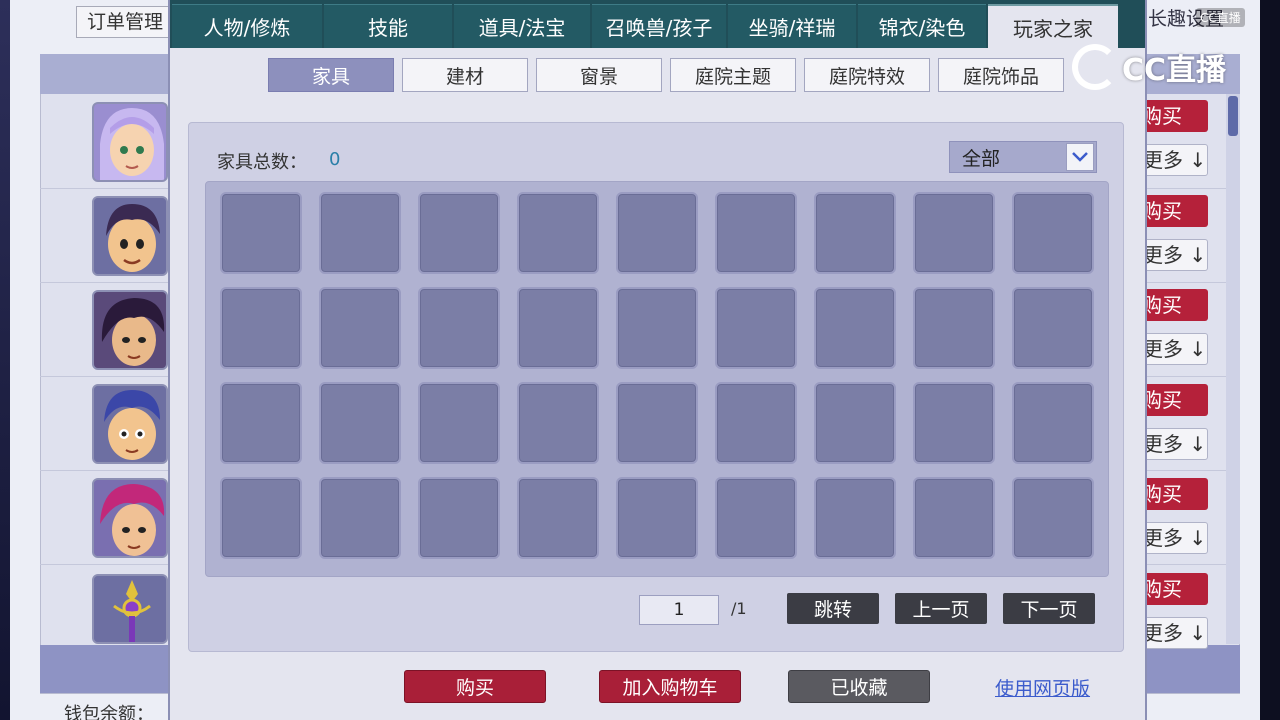 The height and width of the screenshot is (720, 1280). What do you see at coordinates (1080, 157) in the screenshot?
I see `chevron-down-icon` at bounding box center [1080, 157].